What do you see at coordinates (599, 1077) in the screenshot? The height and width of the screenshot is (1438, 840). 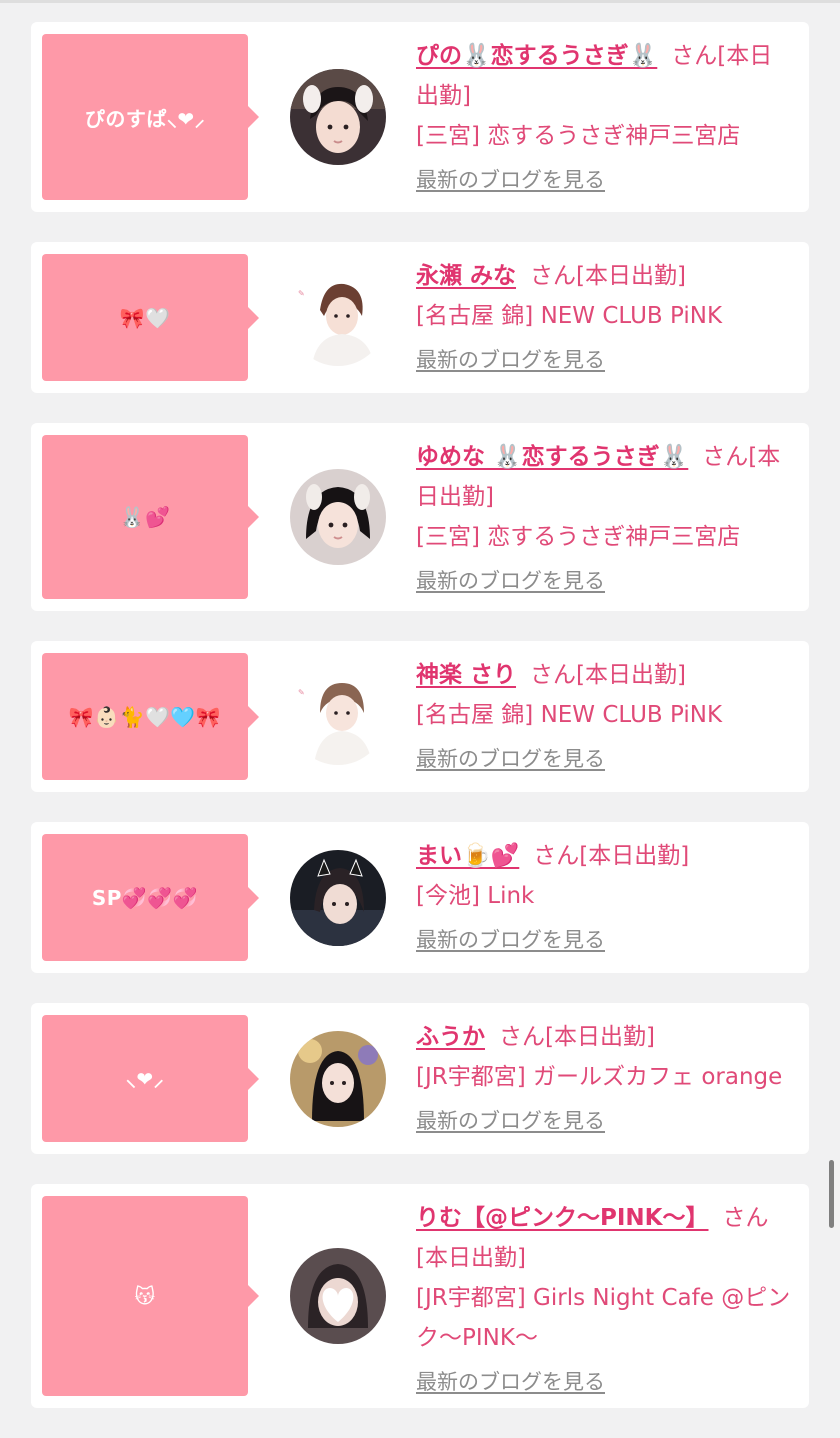 I see `shop-text: [JR宇都宮] ガールズカフェ orange` at bounding box center [599, 1077].